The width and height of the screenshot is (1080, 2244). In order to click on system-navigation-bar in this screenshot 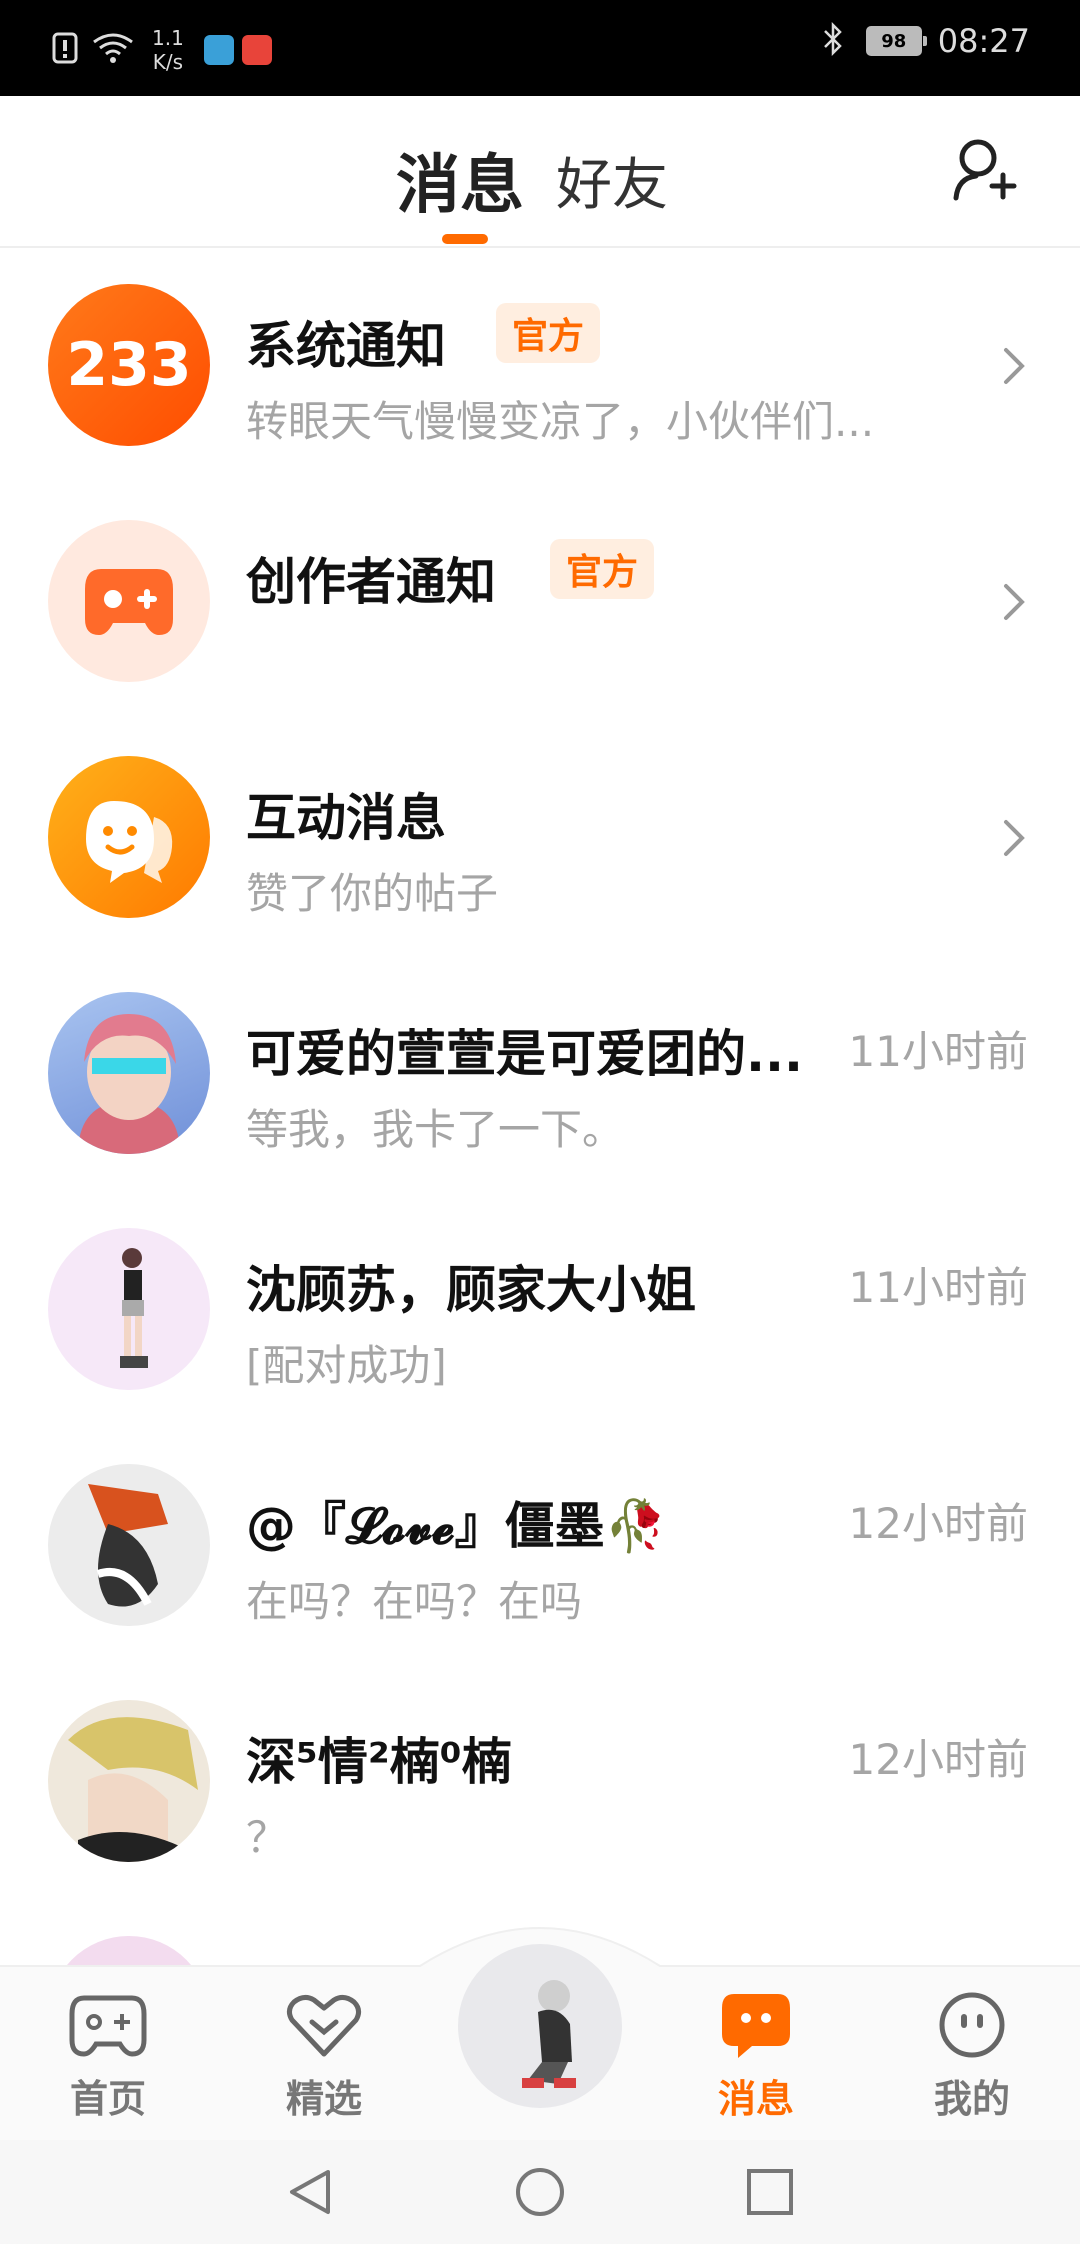, I will do `click(540, 2192)`.